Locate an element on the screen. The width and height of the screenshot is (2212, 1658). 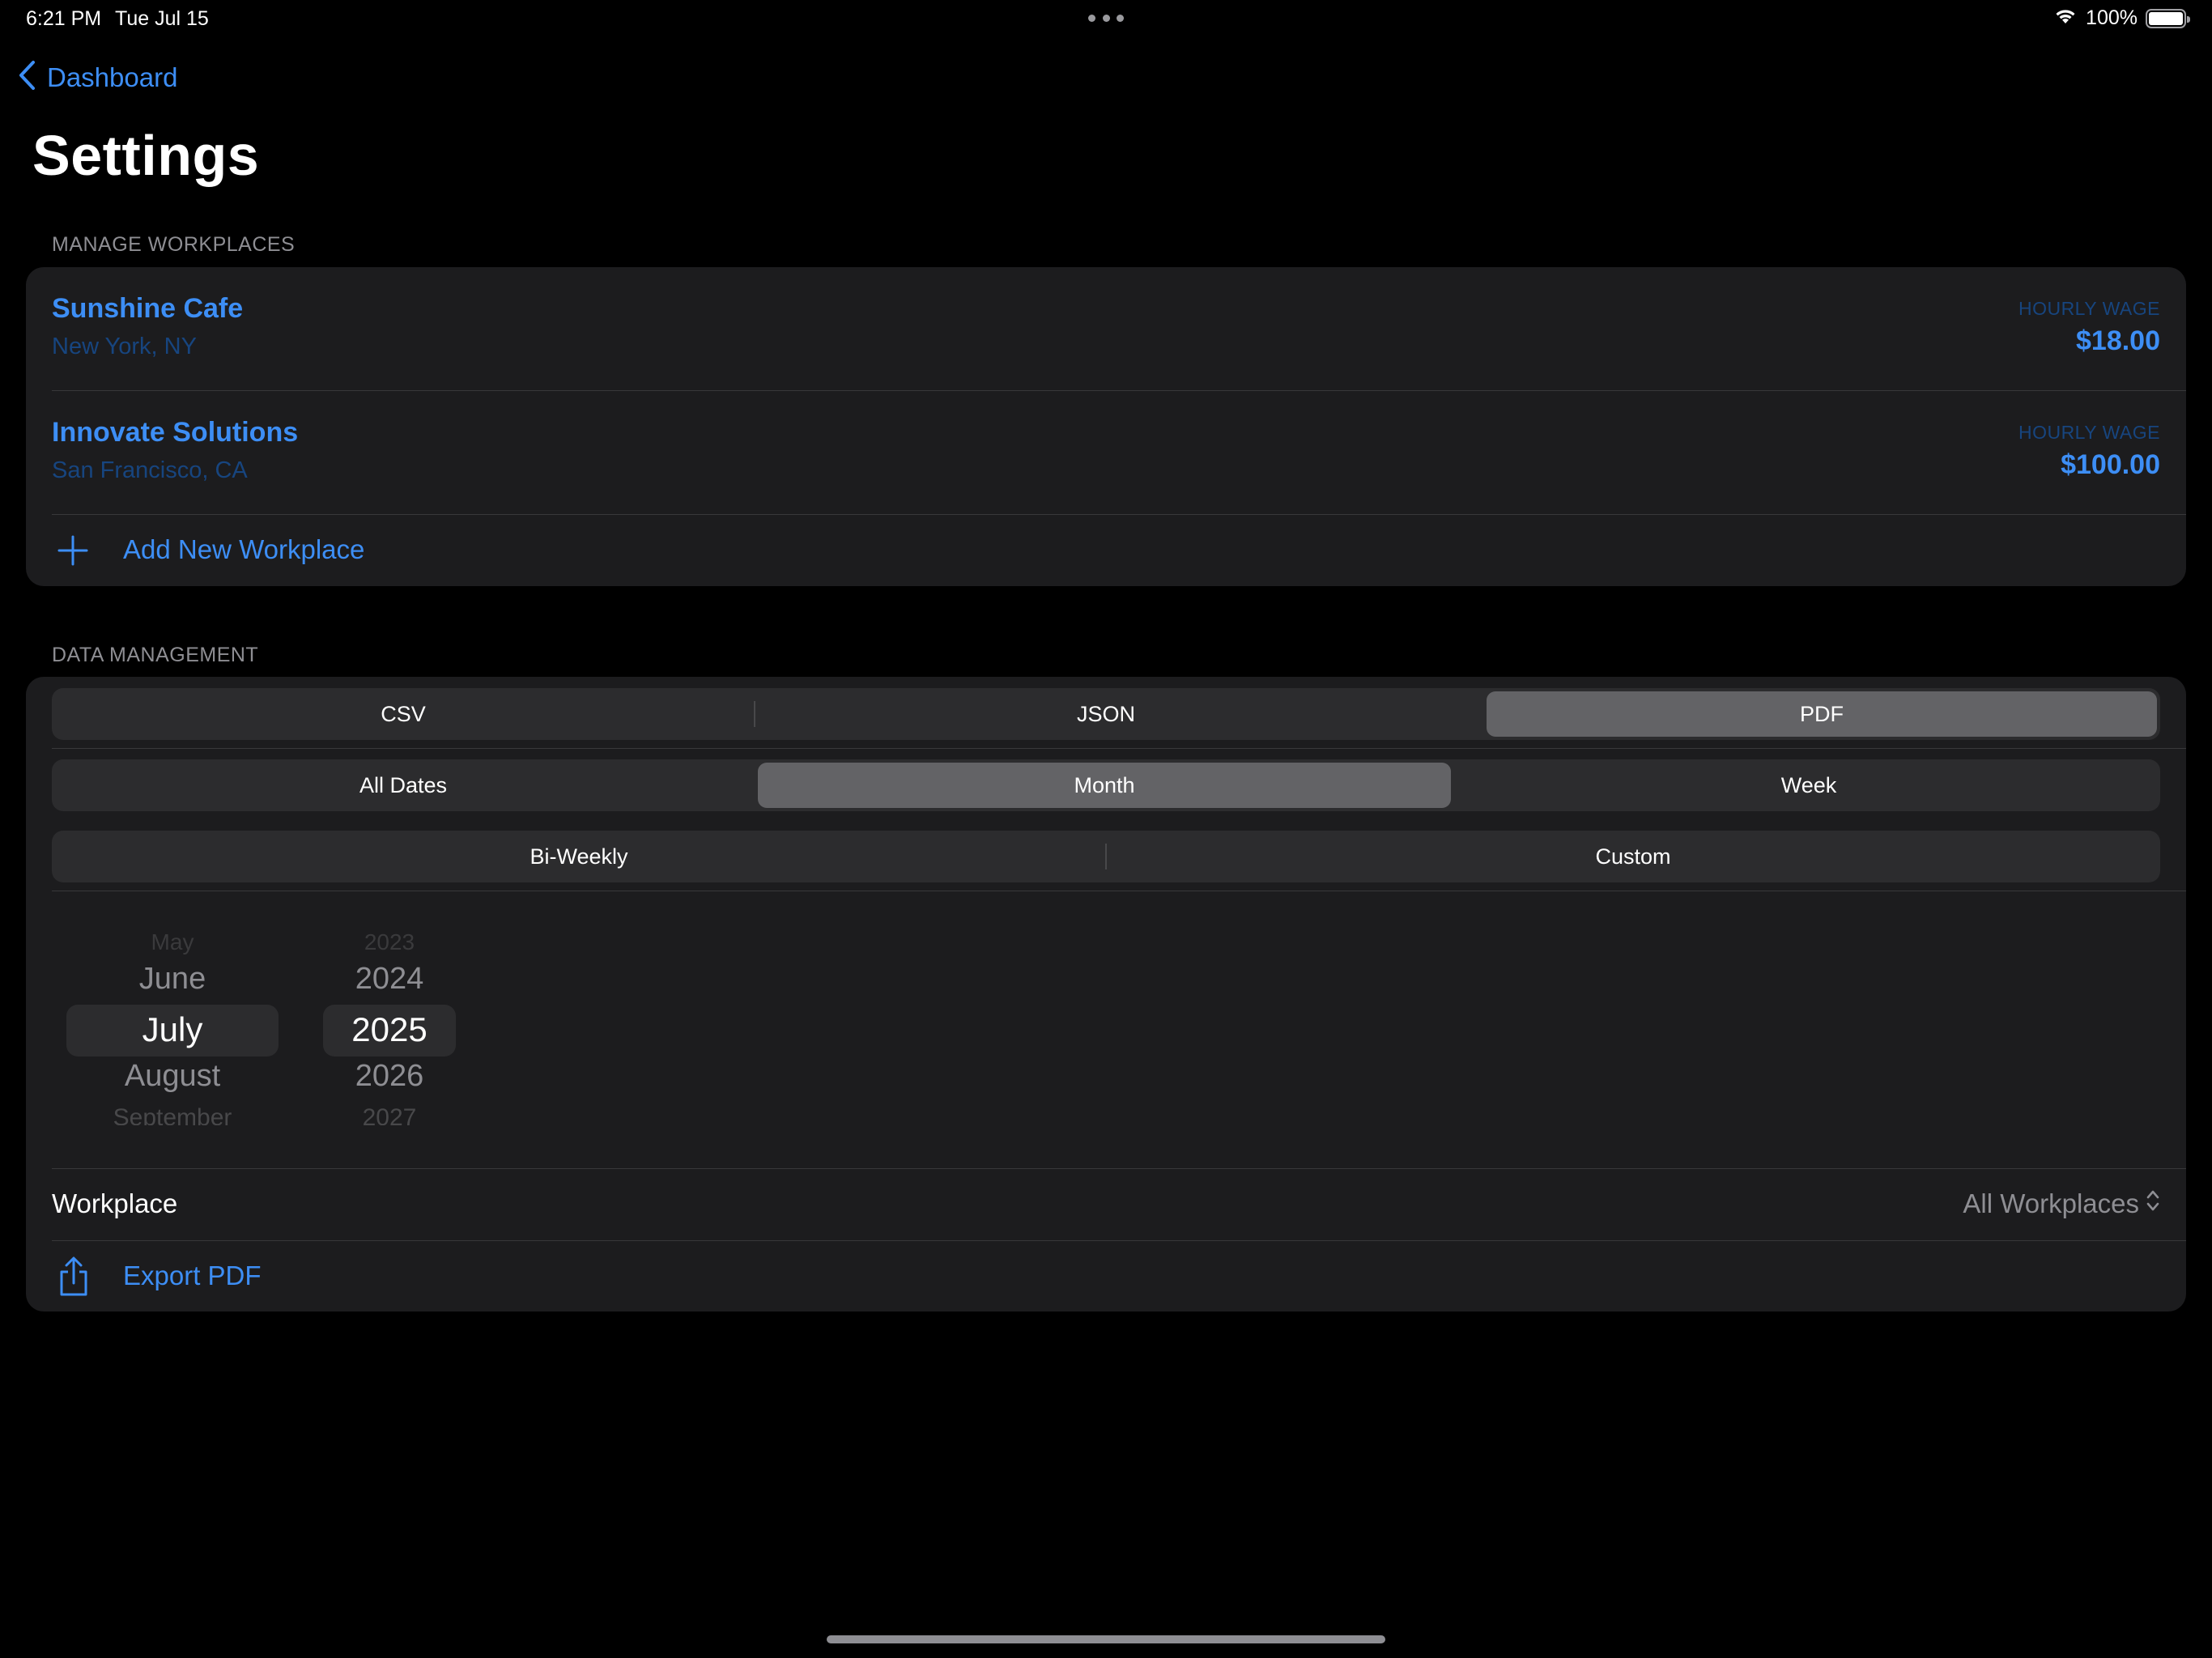
range-segmented-control-2: Bi-Weekly Custom is located at coordinates (1106, 856).